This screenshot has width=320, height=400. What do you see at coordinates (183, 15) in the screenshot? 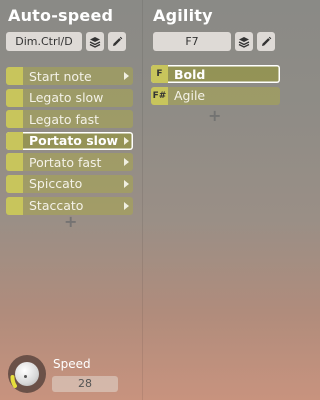
I see `agility-title: Agility` at bounding box center [183, 15].